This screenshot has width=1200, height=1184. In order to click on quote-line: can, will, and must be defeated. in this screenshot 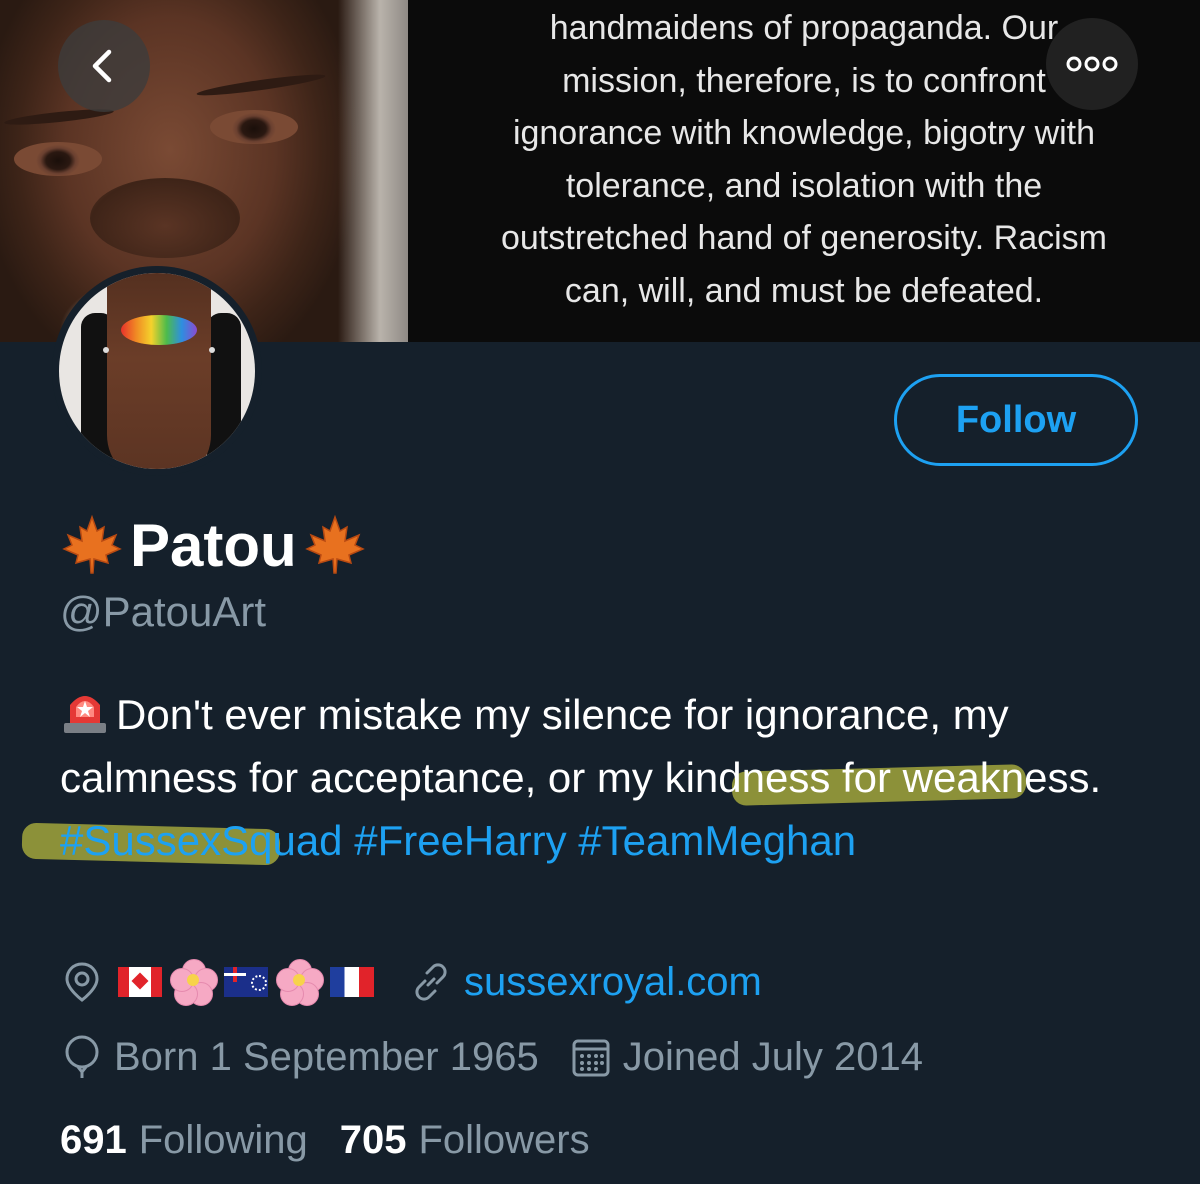, I will do `click(804, 290)`.